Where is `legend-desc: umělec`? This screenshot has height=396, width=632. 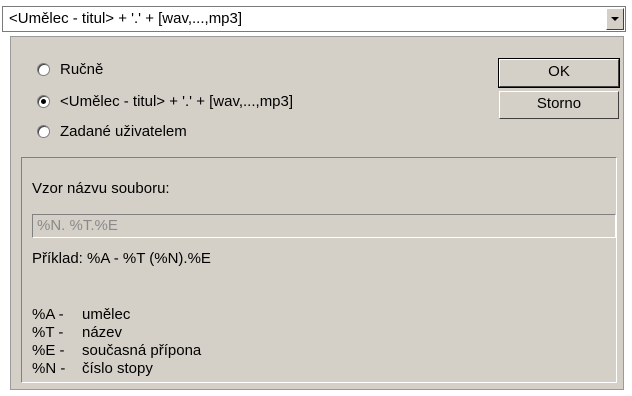 legend-desc: umělec is located at coordinates (106, 314).